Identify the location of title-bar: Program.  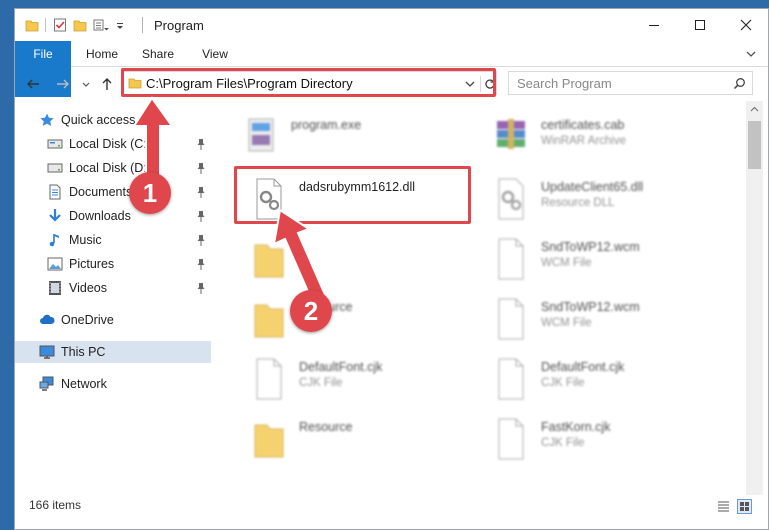
(391, 25).